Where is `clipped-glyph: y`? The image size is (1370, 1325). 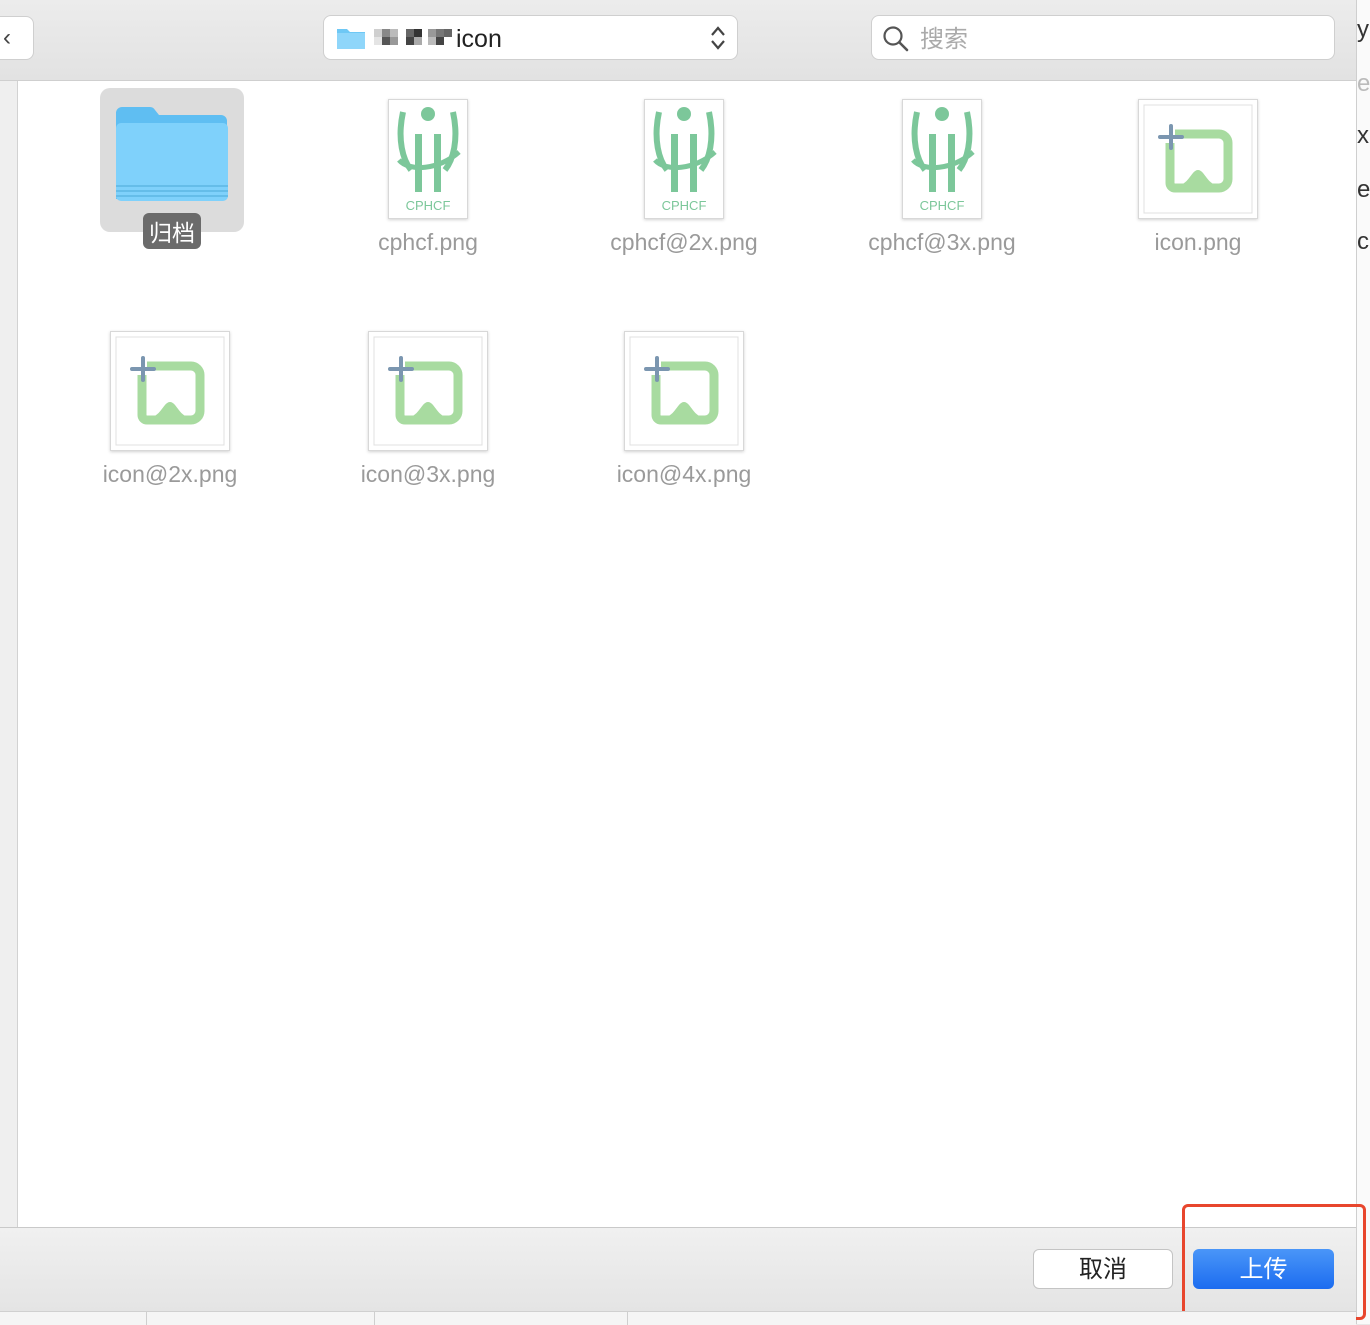
clipped-glyph: y is located at coordinates (1363, 29).